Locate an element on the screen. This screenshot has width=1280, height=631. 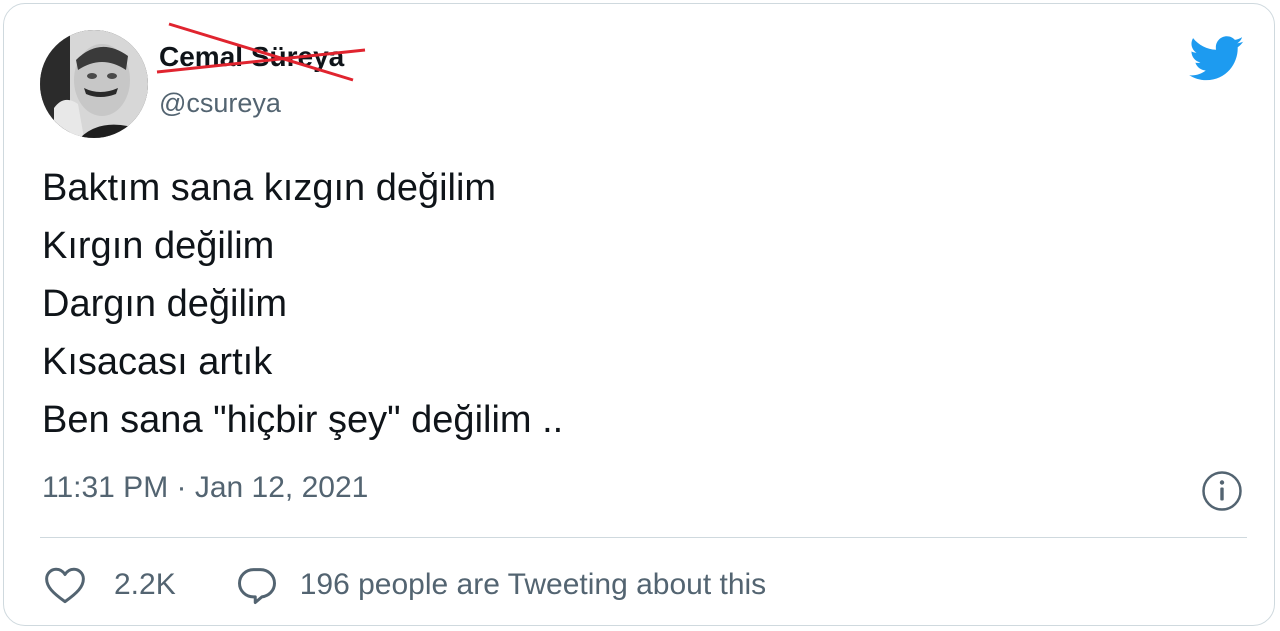
divider is located at coordinates (643, 537).